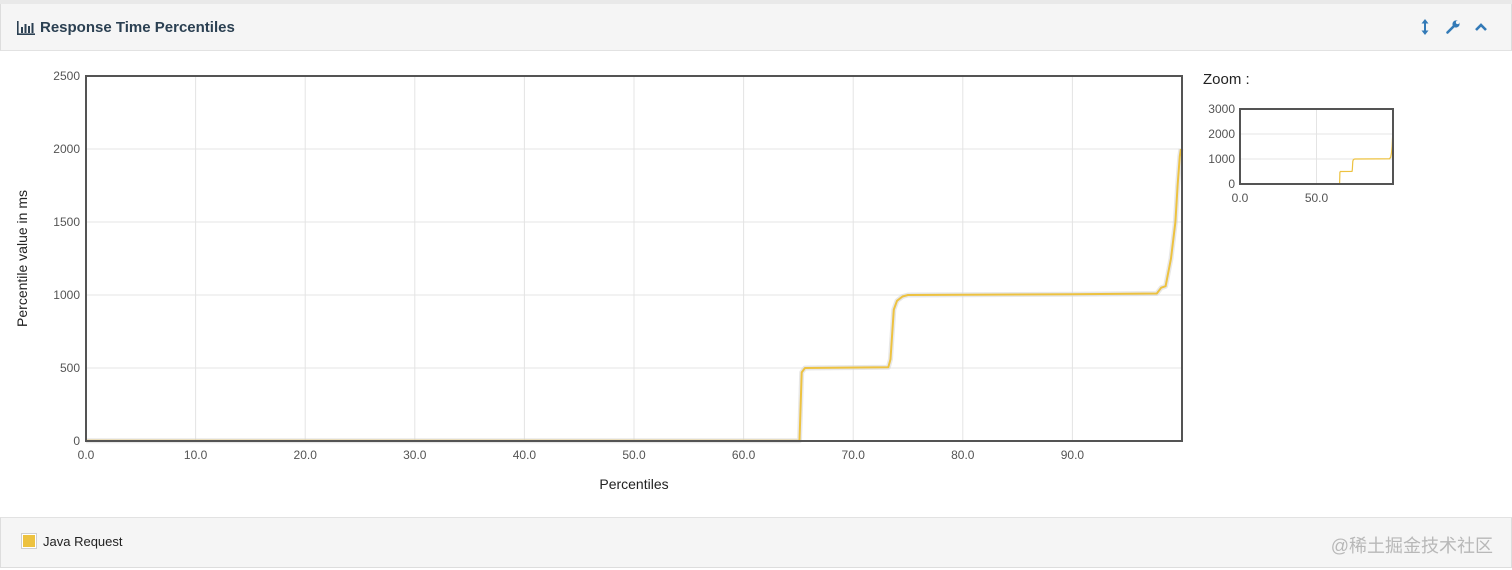 This screenshot has height=570, width=1512. What do you see at coordinates (66, 222) in the screenshot?
I see `y-tick-label: 1500` at bounding box center [66, 222].